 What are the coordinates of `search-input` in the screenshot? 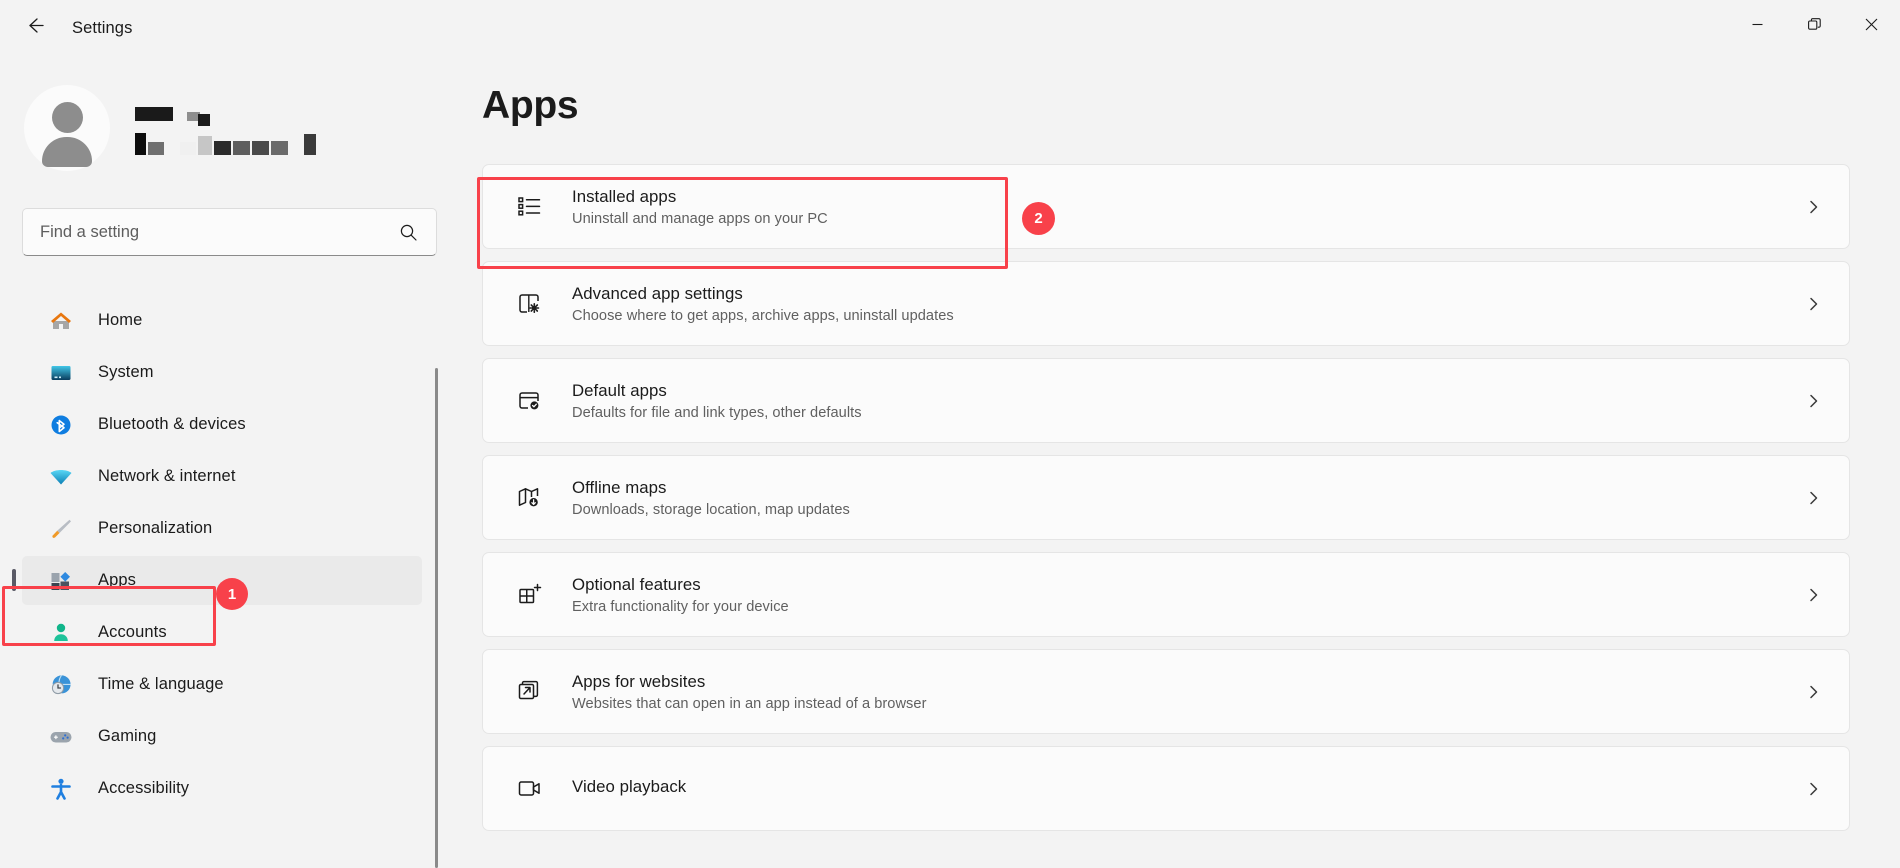 It's located at (211, 232).